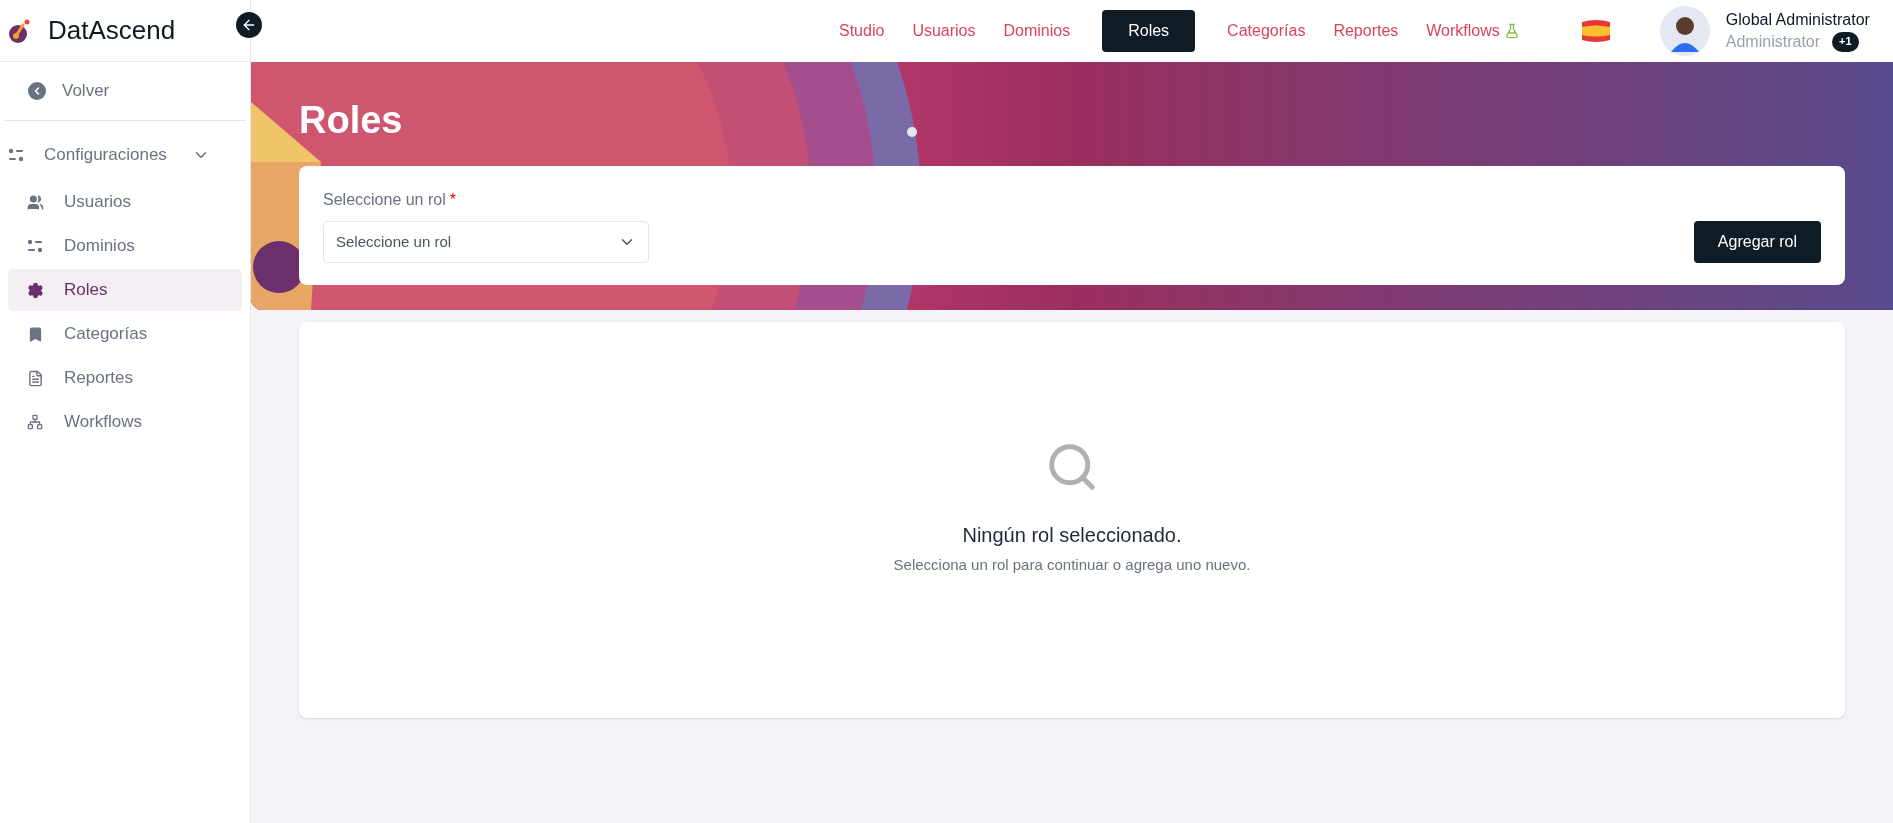 This screenshot has width=1893, height=823. What do you see at coordinates (1266, 31) in the screenshot?
I see `nav-link: Categorías` at bounding box center [1266, 31].